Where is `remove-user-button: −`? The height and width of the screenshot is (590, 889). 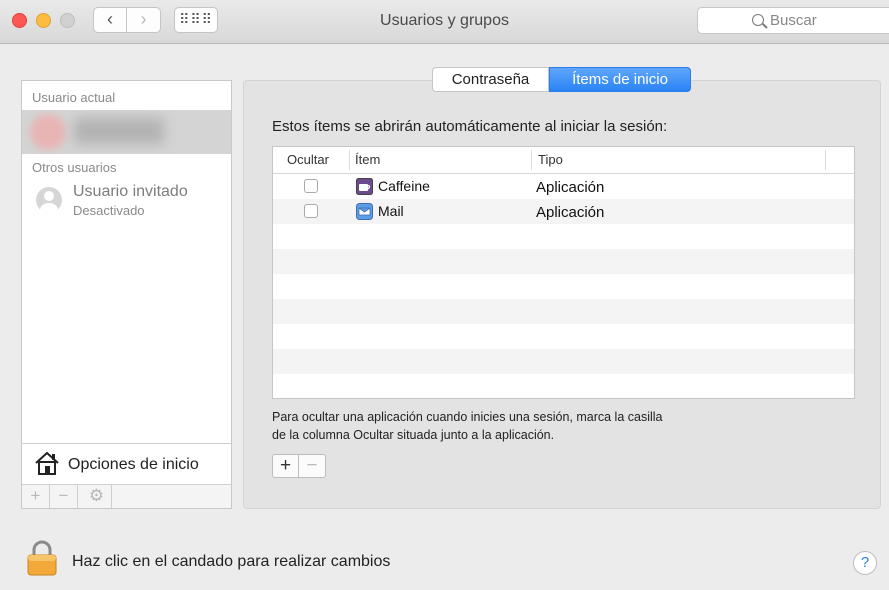 remove-user-button: − is located at coordinates (64, 496).